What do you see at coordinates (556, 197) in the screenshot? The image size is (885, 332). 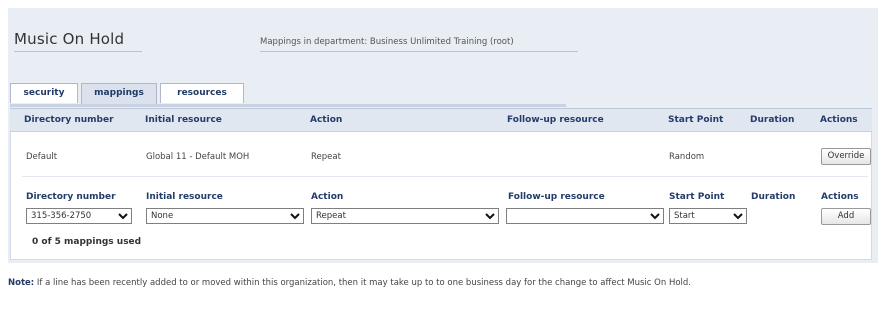 I see `form-label-followup-resource: Follow-up resource` at bounding box center [556, 197].